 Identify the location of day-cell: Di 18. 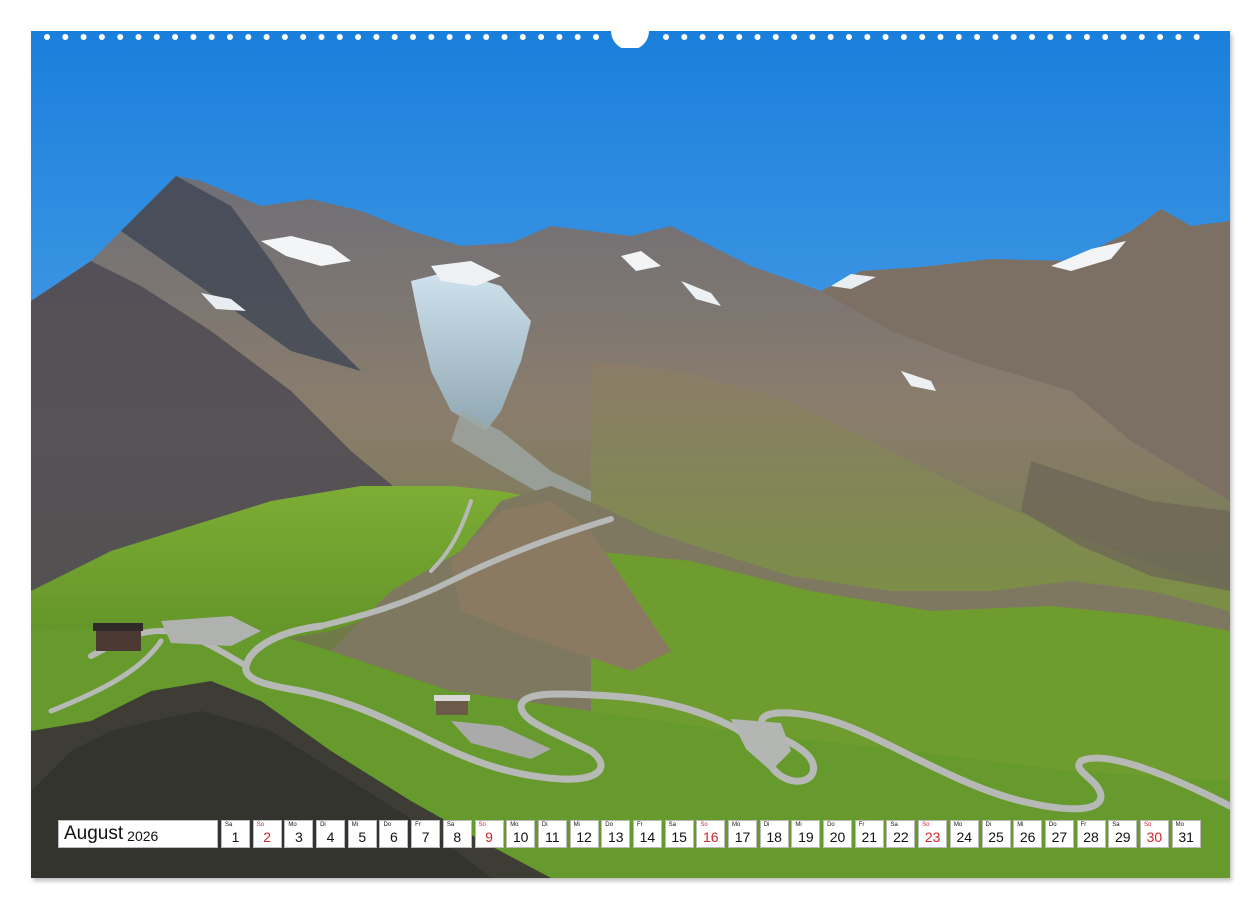
(774, 834).